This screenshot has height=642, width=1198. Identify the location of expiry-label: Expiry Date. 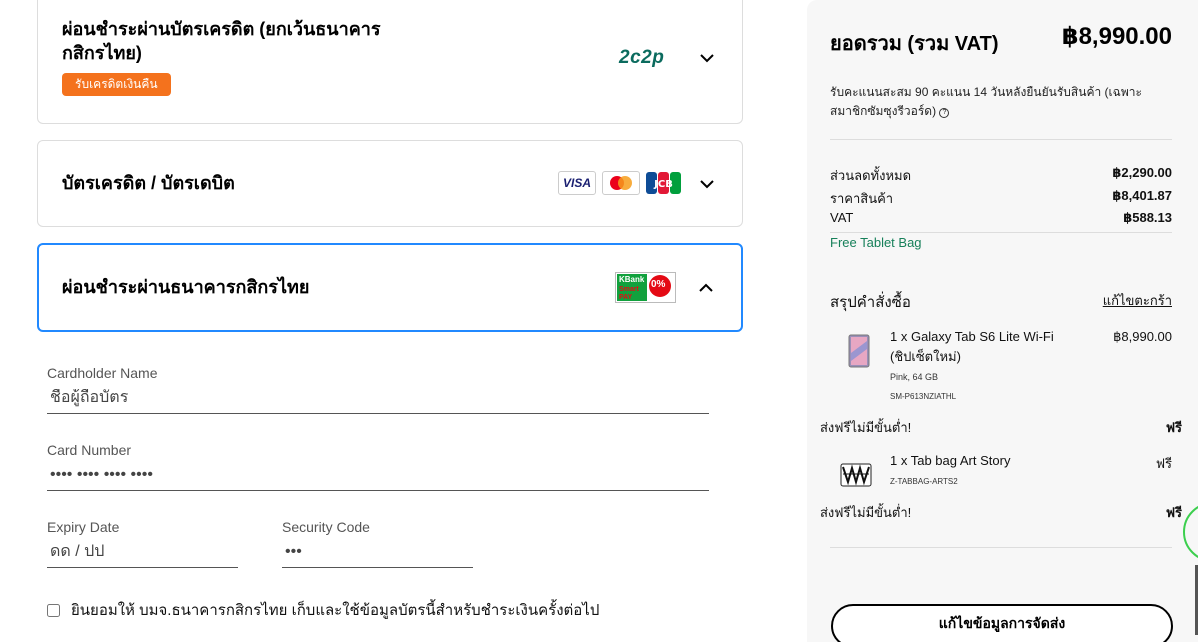
(83, 527).